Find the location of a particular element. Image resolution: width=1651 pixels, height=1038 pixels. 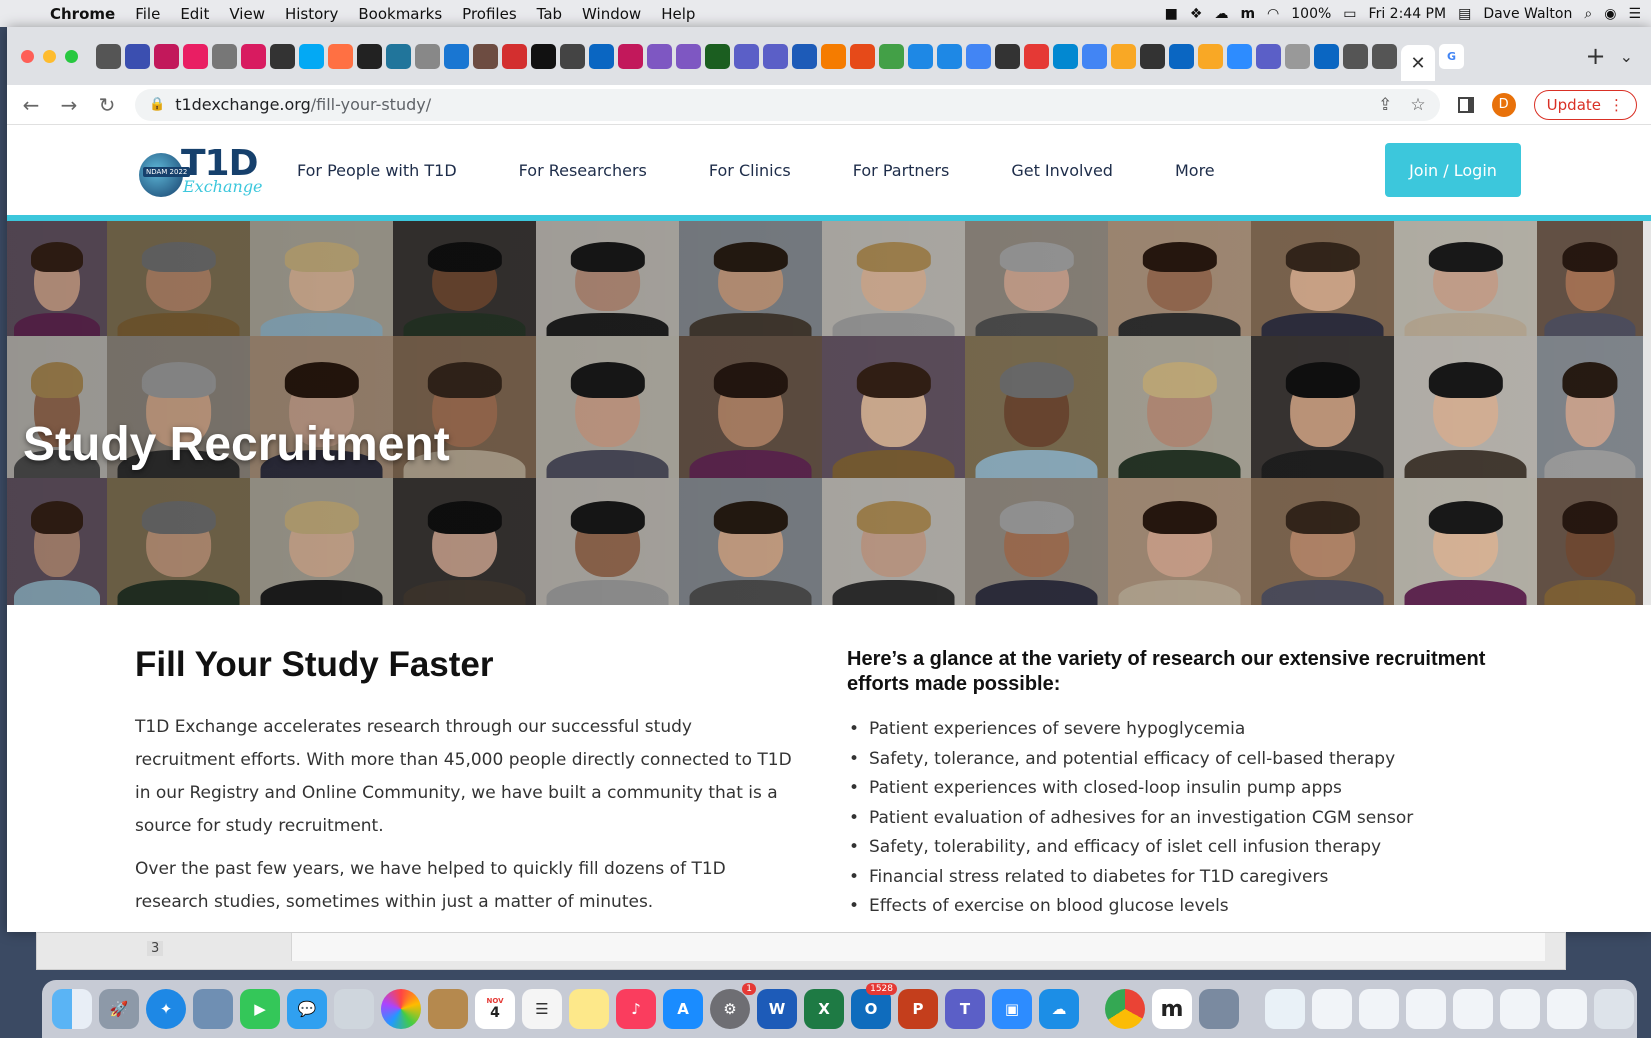

onedrive-icon: ☁ is located at coordinates (1059, 1009).